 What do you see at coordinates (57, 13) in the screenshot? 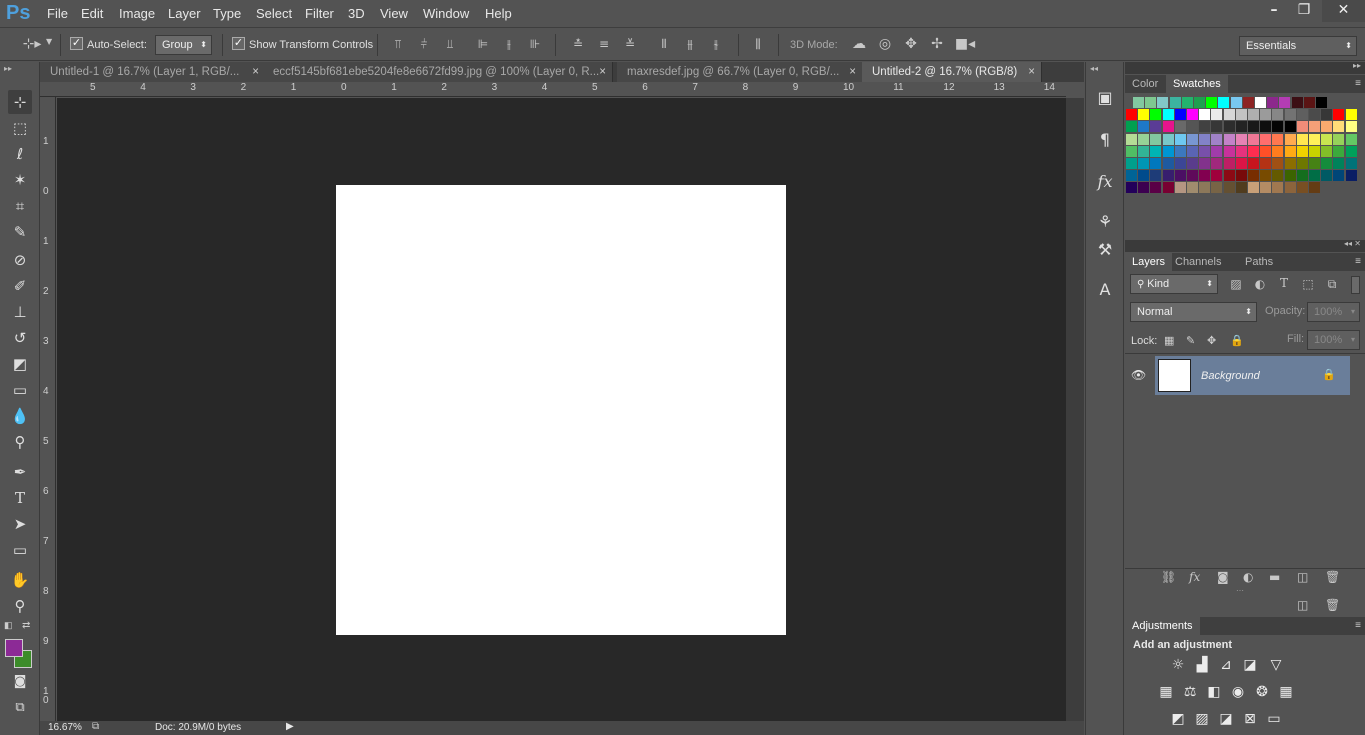
I see `menu-file: File` at bounding box center [57, 13].